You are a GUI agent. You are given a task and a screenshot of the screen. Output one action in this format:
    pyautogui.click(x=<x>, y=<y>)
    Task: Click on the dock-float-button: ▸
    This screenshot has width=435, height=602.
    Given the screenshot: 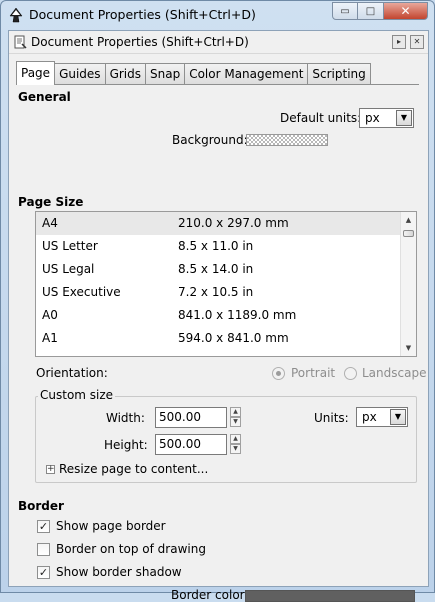 What is the action you would take?
    pyautogui.click(x=399, y=42)
    